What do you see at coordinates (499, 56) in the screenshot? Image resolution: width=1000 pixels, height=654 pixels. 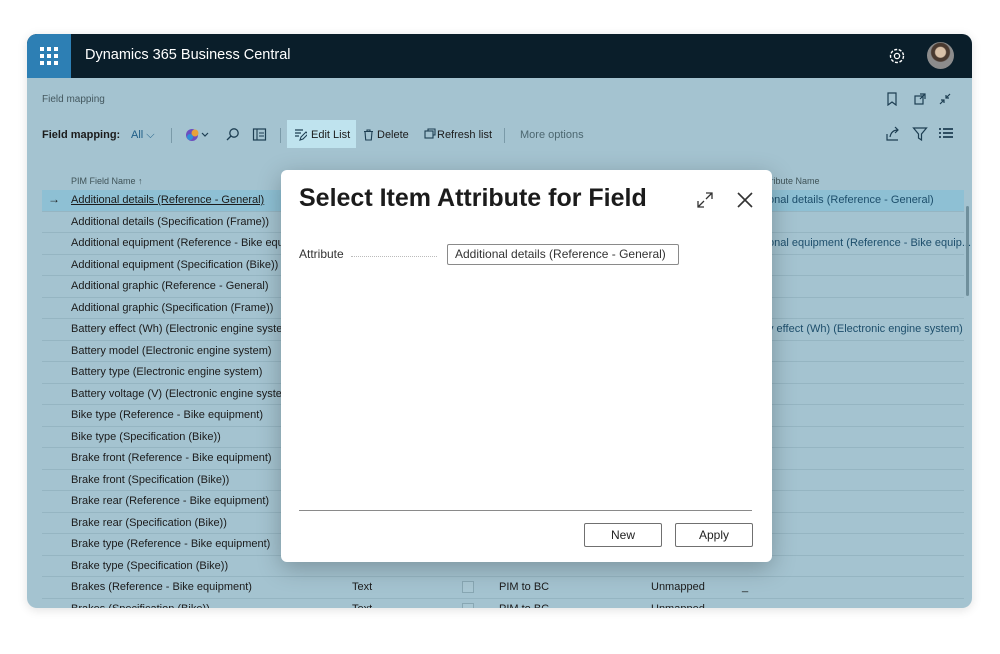 I see `top-bar: Dynamics 365 Business Central` at bounding box center [499, 56].